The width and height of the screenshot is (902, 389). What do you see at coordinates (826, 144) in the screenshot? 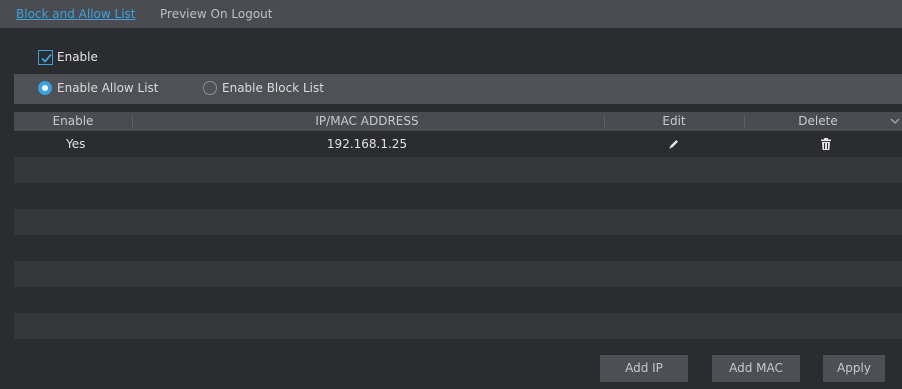
I see `trash-icon` at bounding box center [826, 144].